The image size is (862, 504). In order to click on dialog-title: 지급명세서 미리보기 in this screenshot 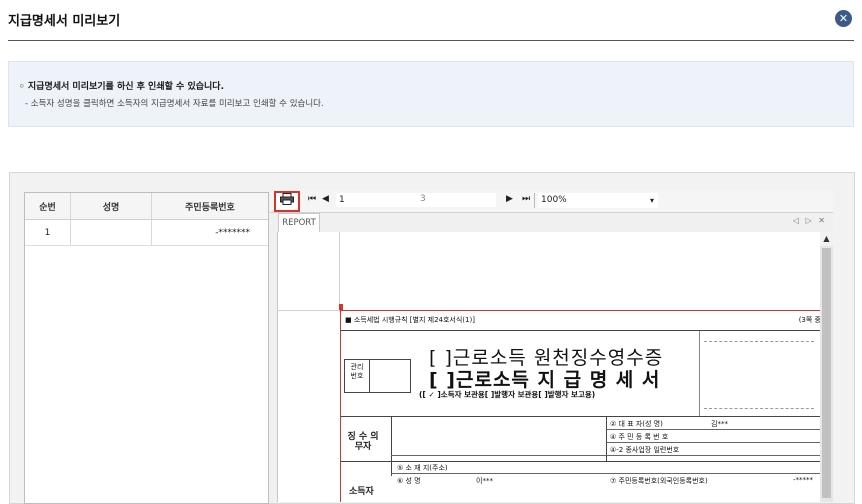, I will do `click(64, 21)`.